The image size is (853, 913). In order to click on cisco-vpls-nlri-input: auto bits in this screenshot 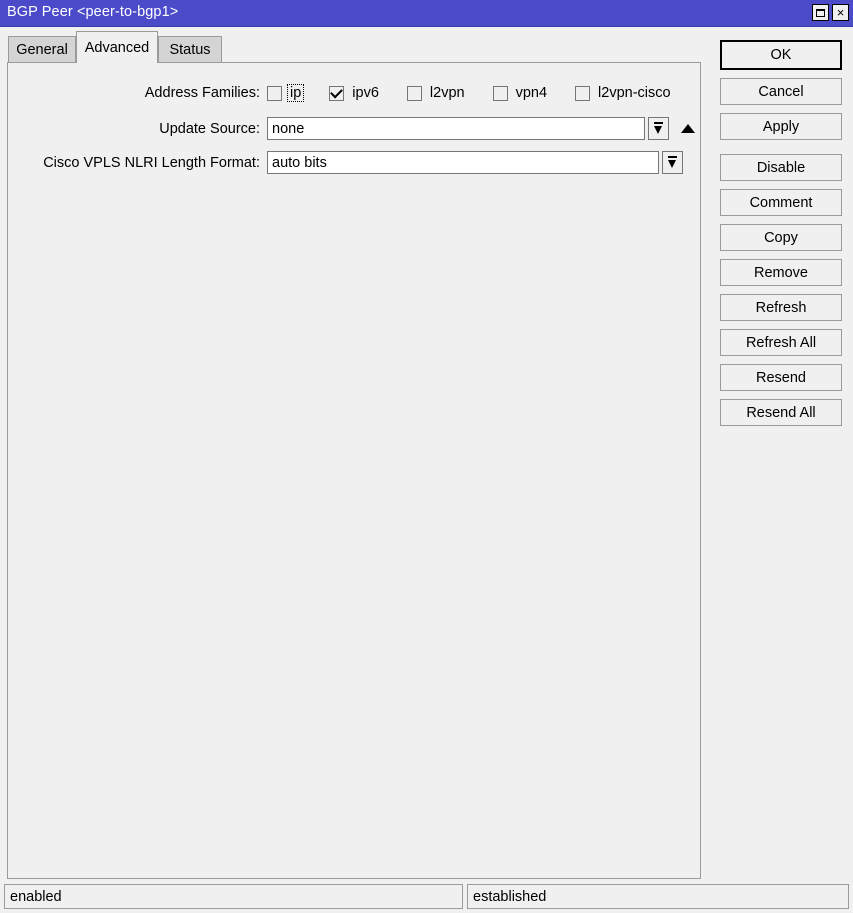, I will do `click(463, 162)`.